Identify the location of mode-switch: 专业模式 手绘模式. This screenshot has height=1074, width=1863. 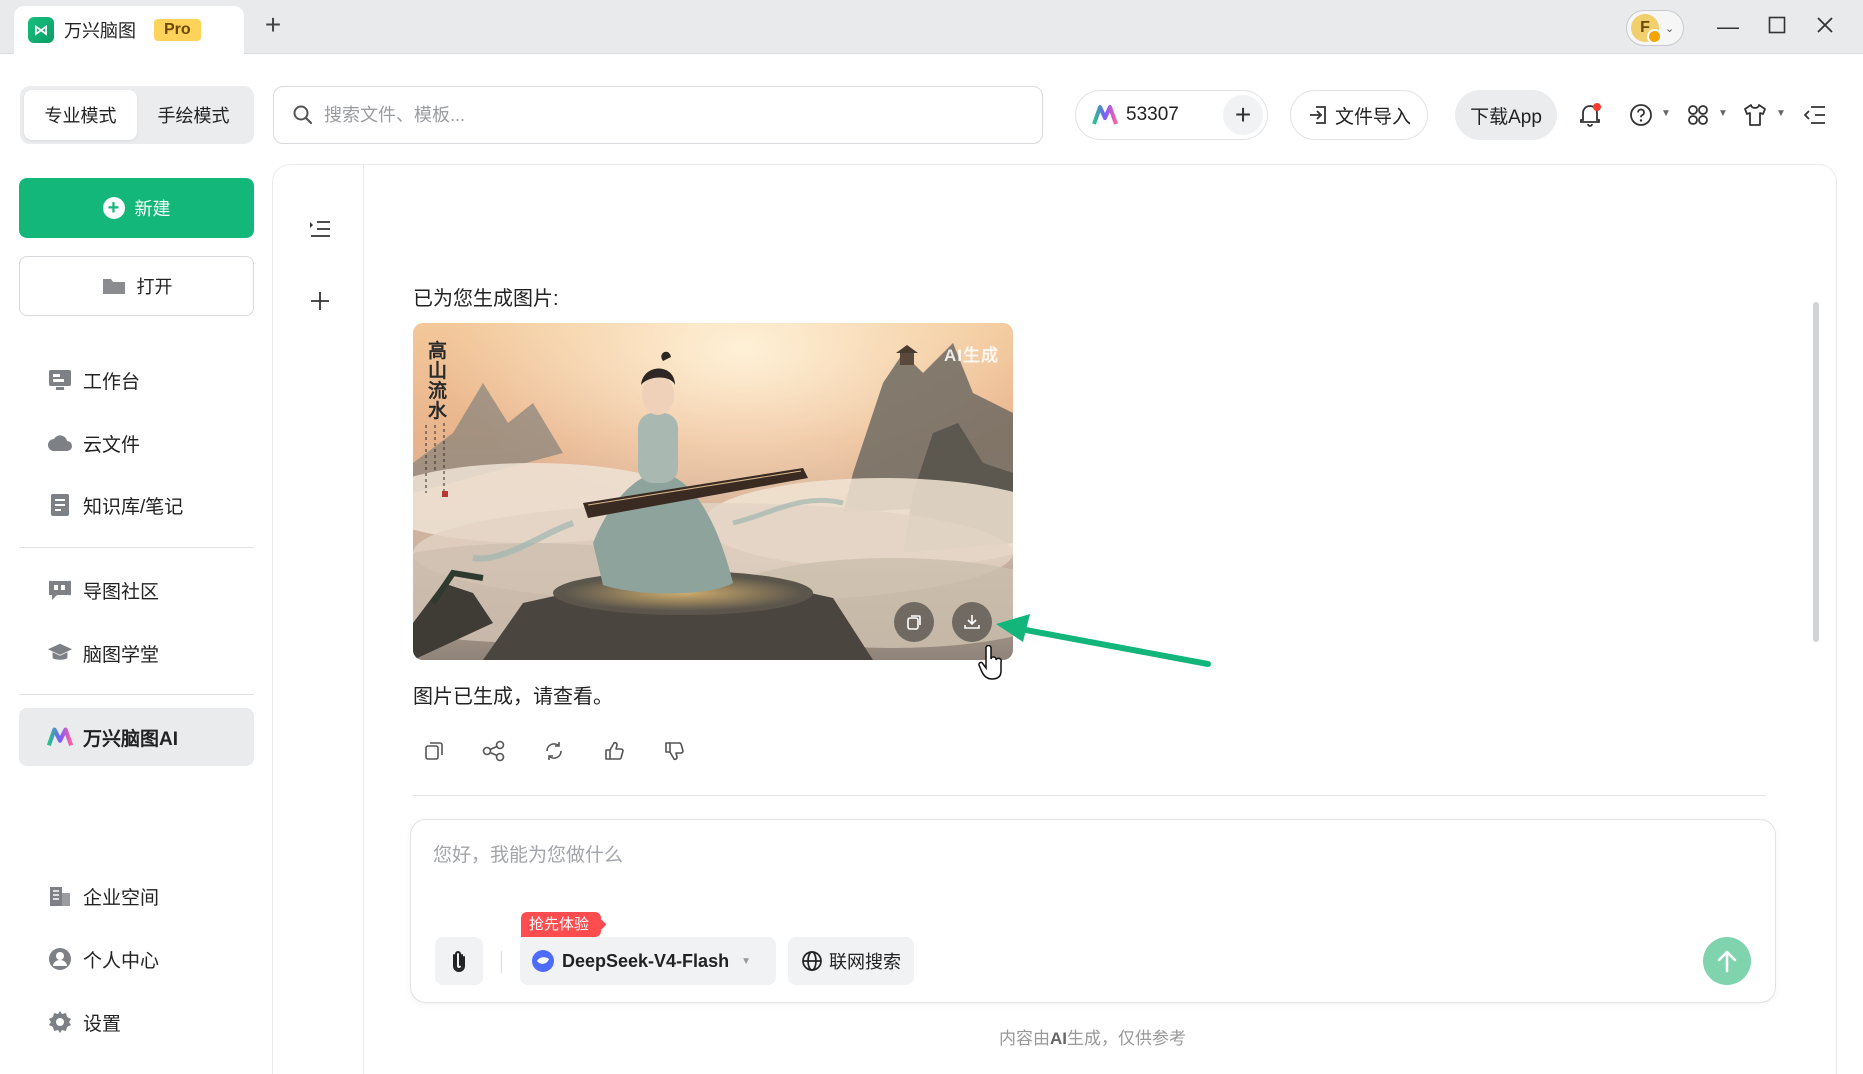
(137, 115).